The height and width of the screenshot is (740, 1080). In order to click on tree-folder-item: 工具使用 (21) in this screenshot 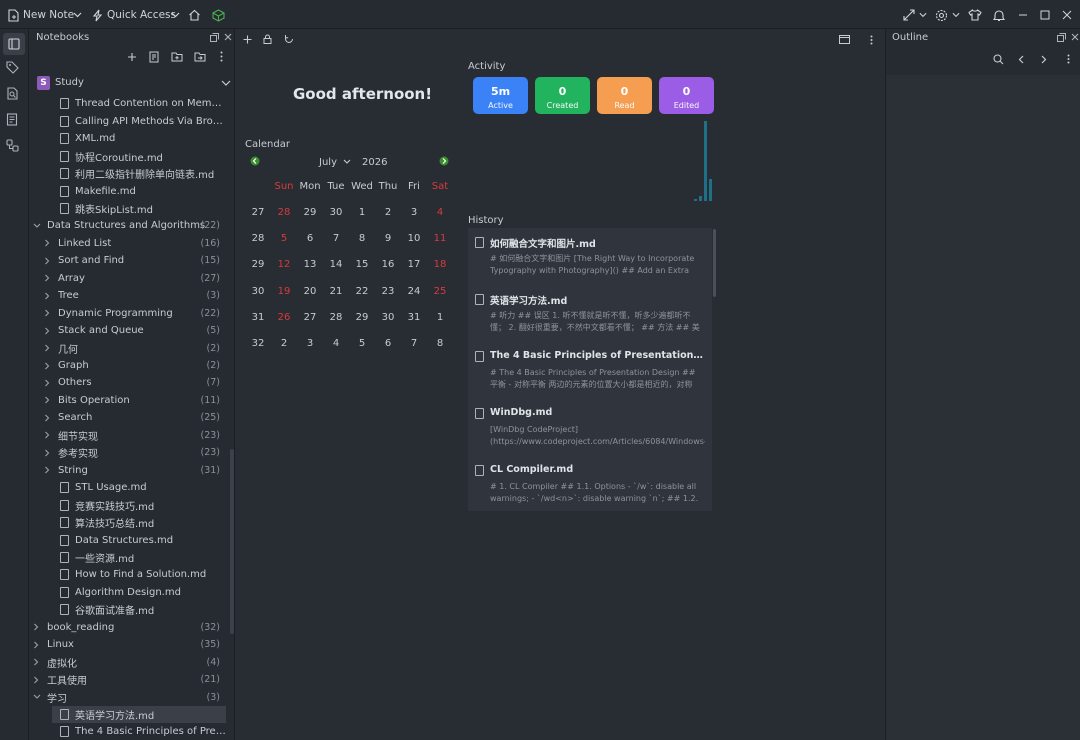, I will do `click(127, 680)`.